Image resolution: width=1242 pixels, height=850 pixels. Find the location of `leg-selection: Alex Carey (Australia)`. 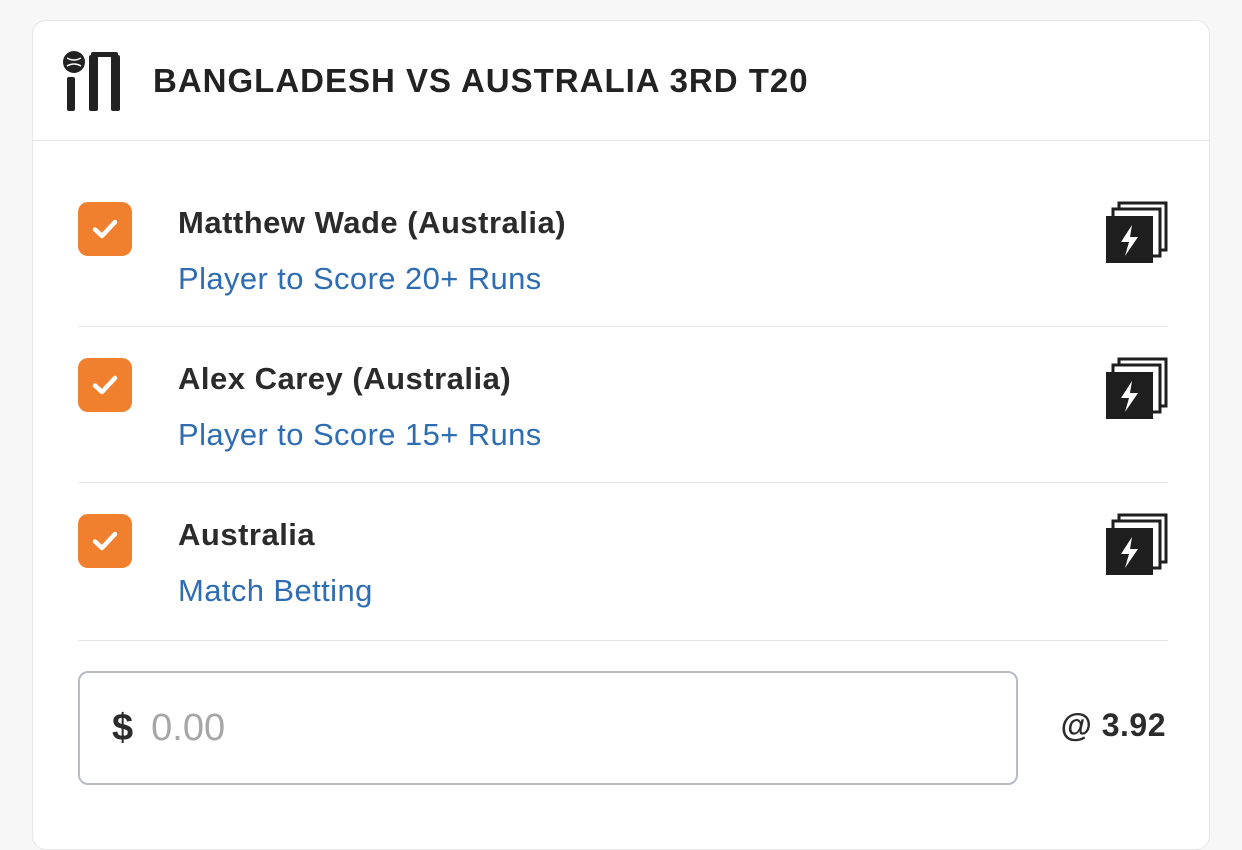

leg-selection: Alex Carey (Australia) is located at coordinates (345, 378).